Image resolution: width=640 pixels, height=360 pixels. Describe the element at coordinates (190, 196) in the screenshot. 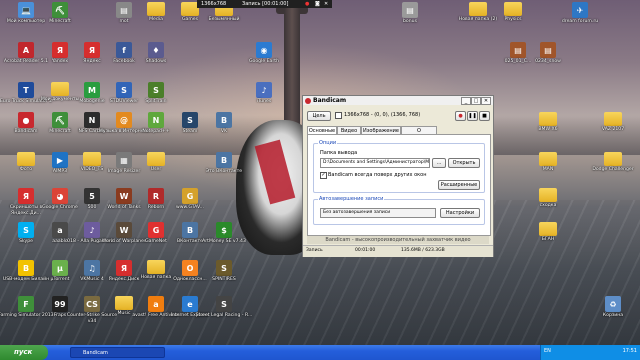

I see `app-icon: G` at that location.